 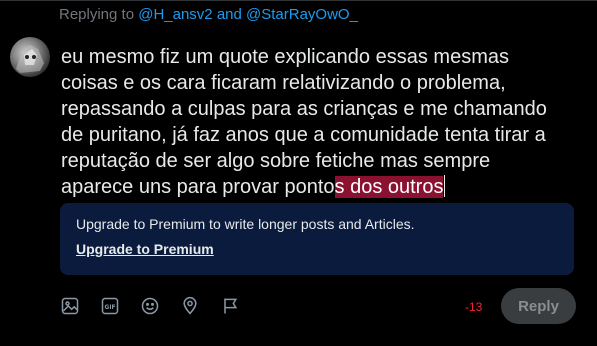 I want to click on top-divider, so click(x=298, y=0).